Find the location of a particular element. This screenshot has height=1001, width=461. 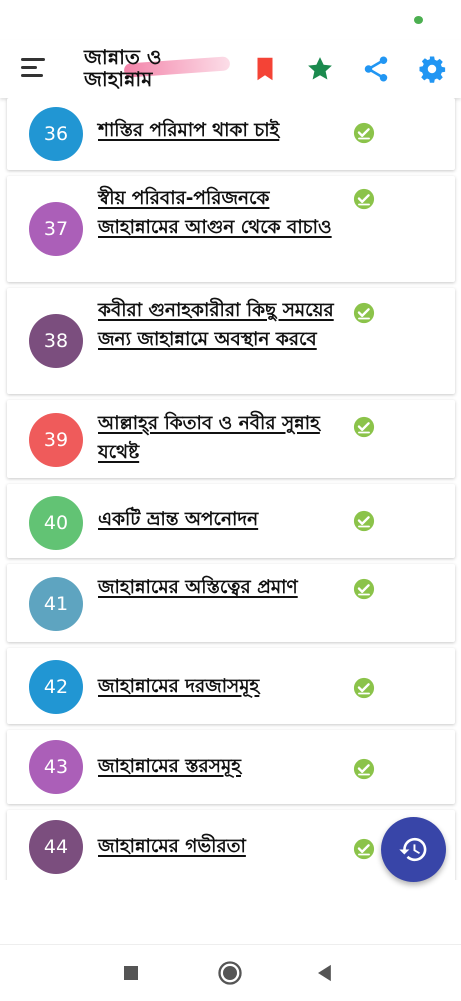

app-title-line2: জাহান্নাম is located at coordinates (118, 79).